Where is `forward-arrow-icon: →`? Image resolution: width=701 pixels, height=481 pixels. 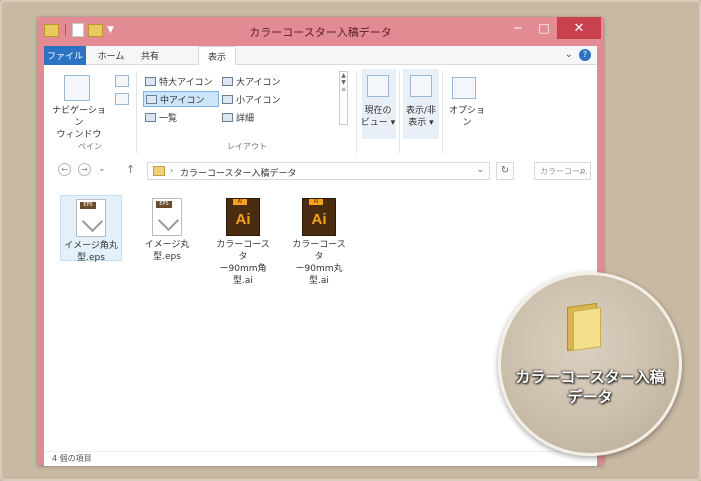
forward-arrow-icon: → is located at coordinates (84, 169).